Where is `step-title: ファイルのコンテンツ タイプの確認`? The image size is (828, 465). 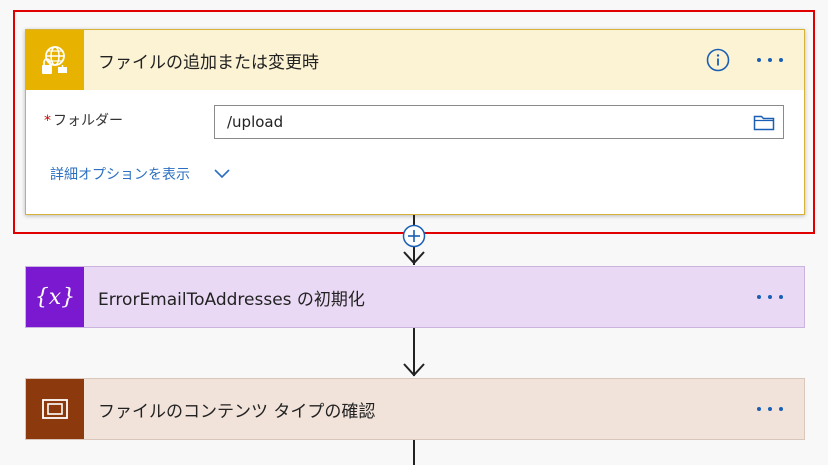 step-title: ファイルのコンテンツ タイプの確認 is located at coordinates (237, 411).